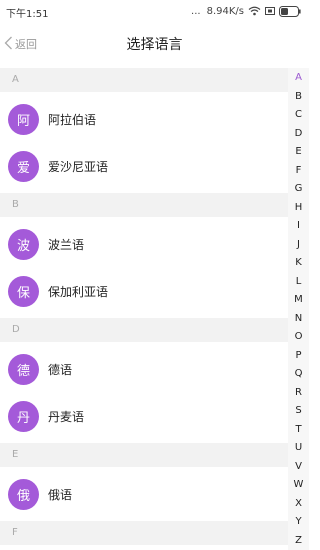 Image resolution: width=320 pixels, height=550 pixels. Describe the element at coordinates (298, 78) in the screenshot. I see `index-letter-a: A` at that location.